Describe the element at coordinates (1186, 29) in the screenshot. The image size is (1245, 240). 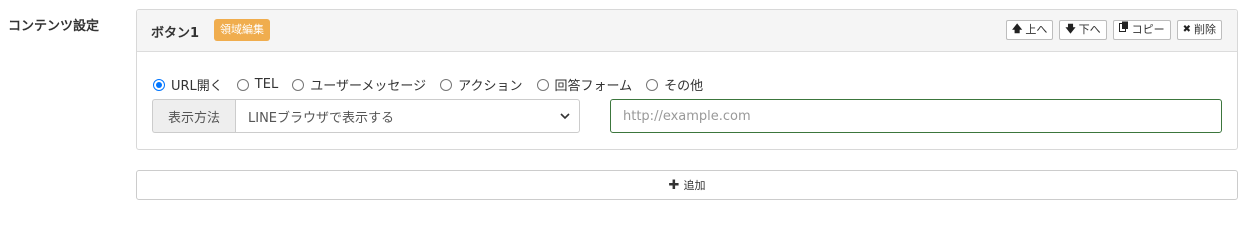
I see `close-icon: ✖` at that location.